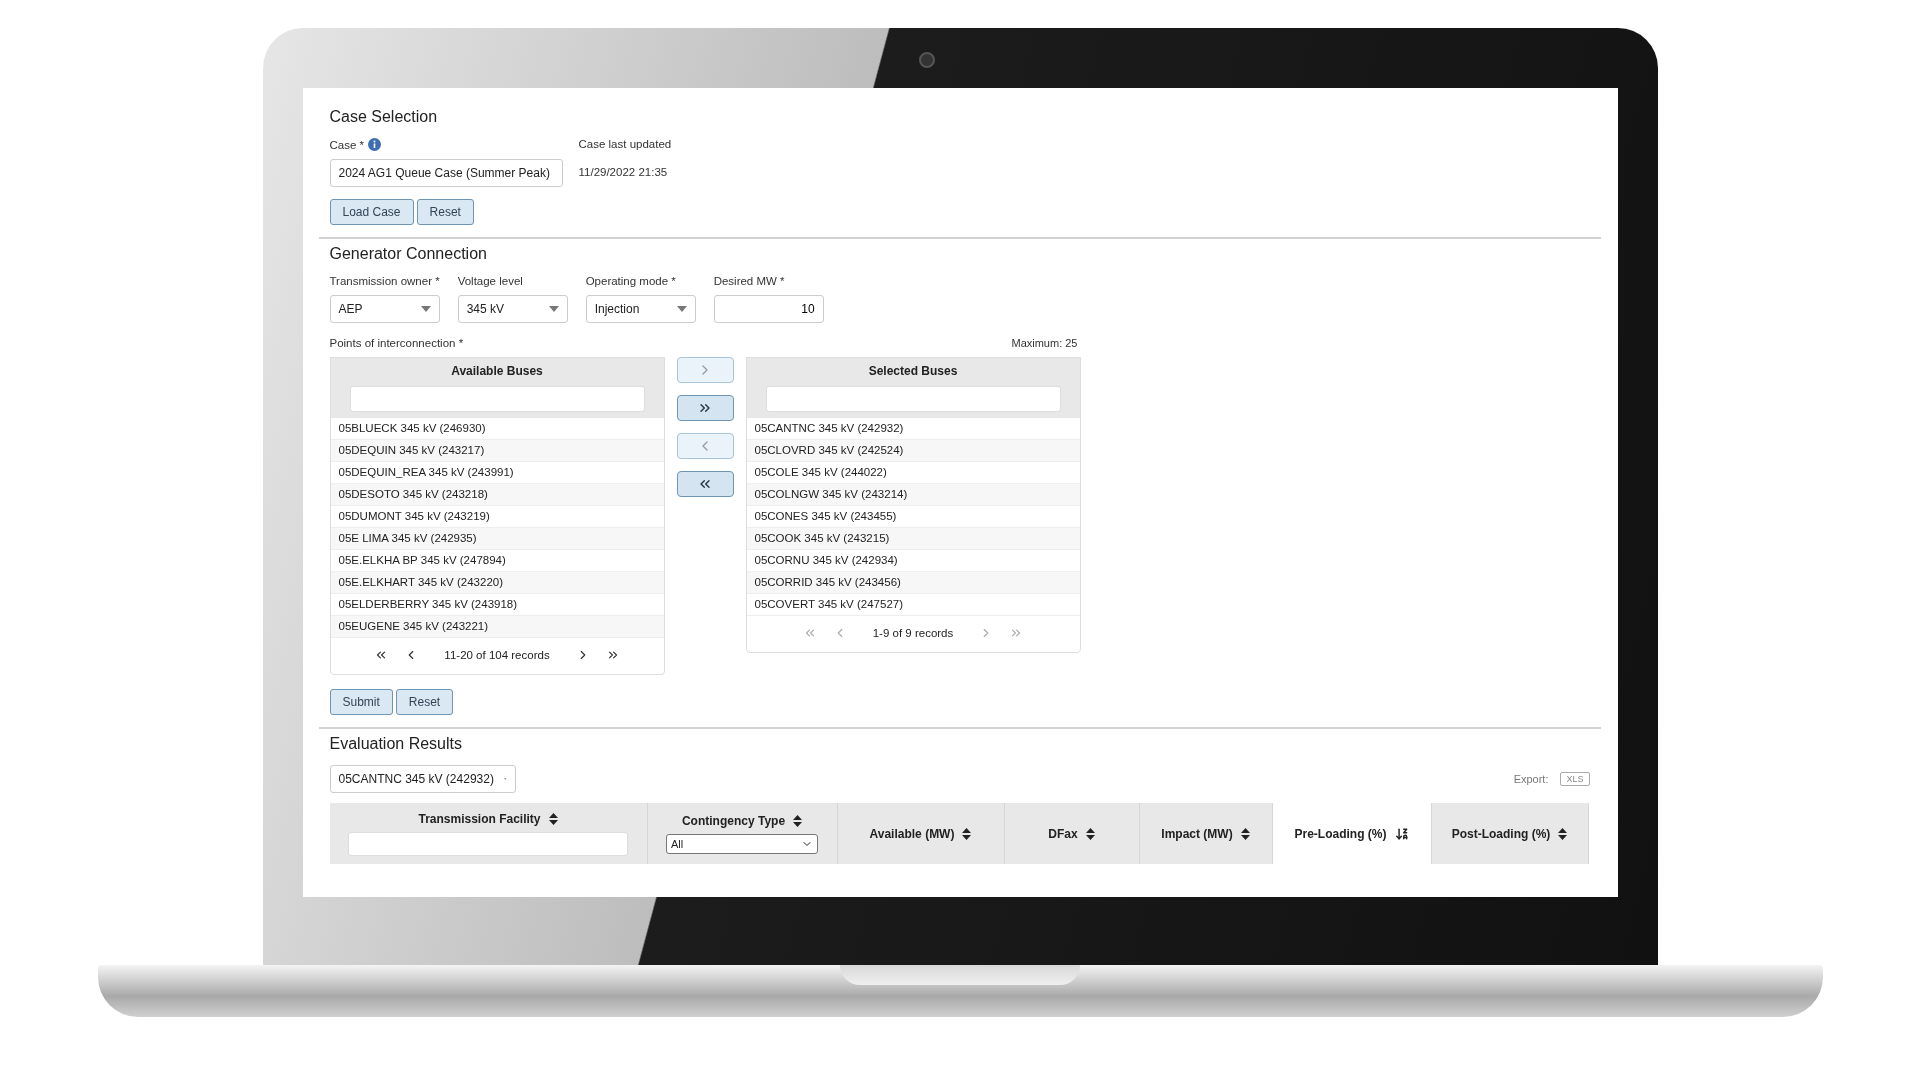 Image resolution: width=1920 pixels, height=1080 pixels. Describe the element at coordinates (408, 254) in the screenshot. I see `section-title: Generator Connection` at that location.